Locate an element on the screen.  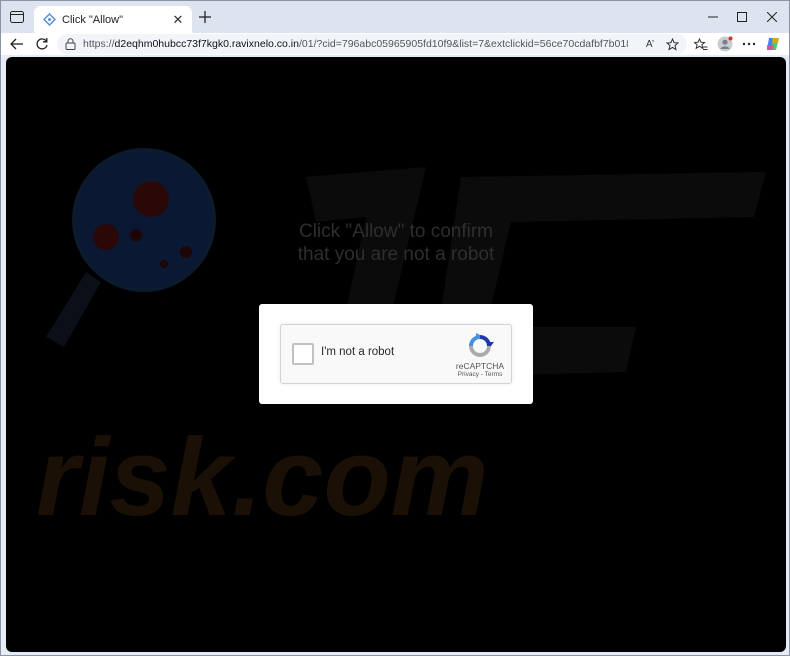
watermark-text: risk.com is located at coordinates (262, 477).